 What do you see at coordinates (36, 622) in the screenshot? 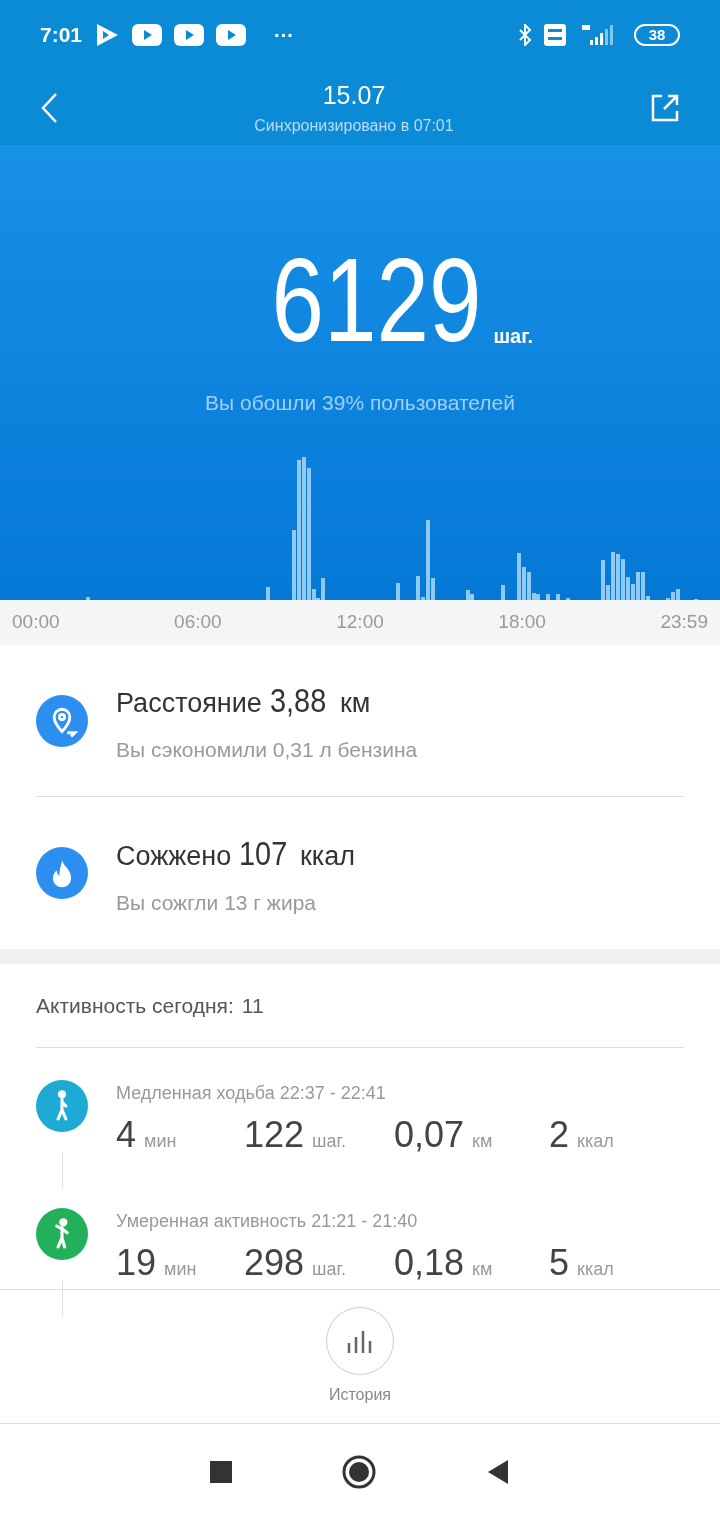
I see `time-axis-label: 00:00` at bounding box center [36, 622].